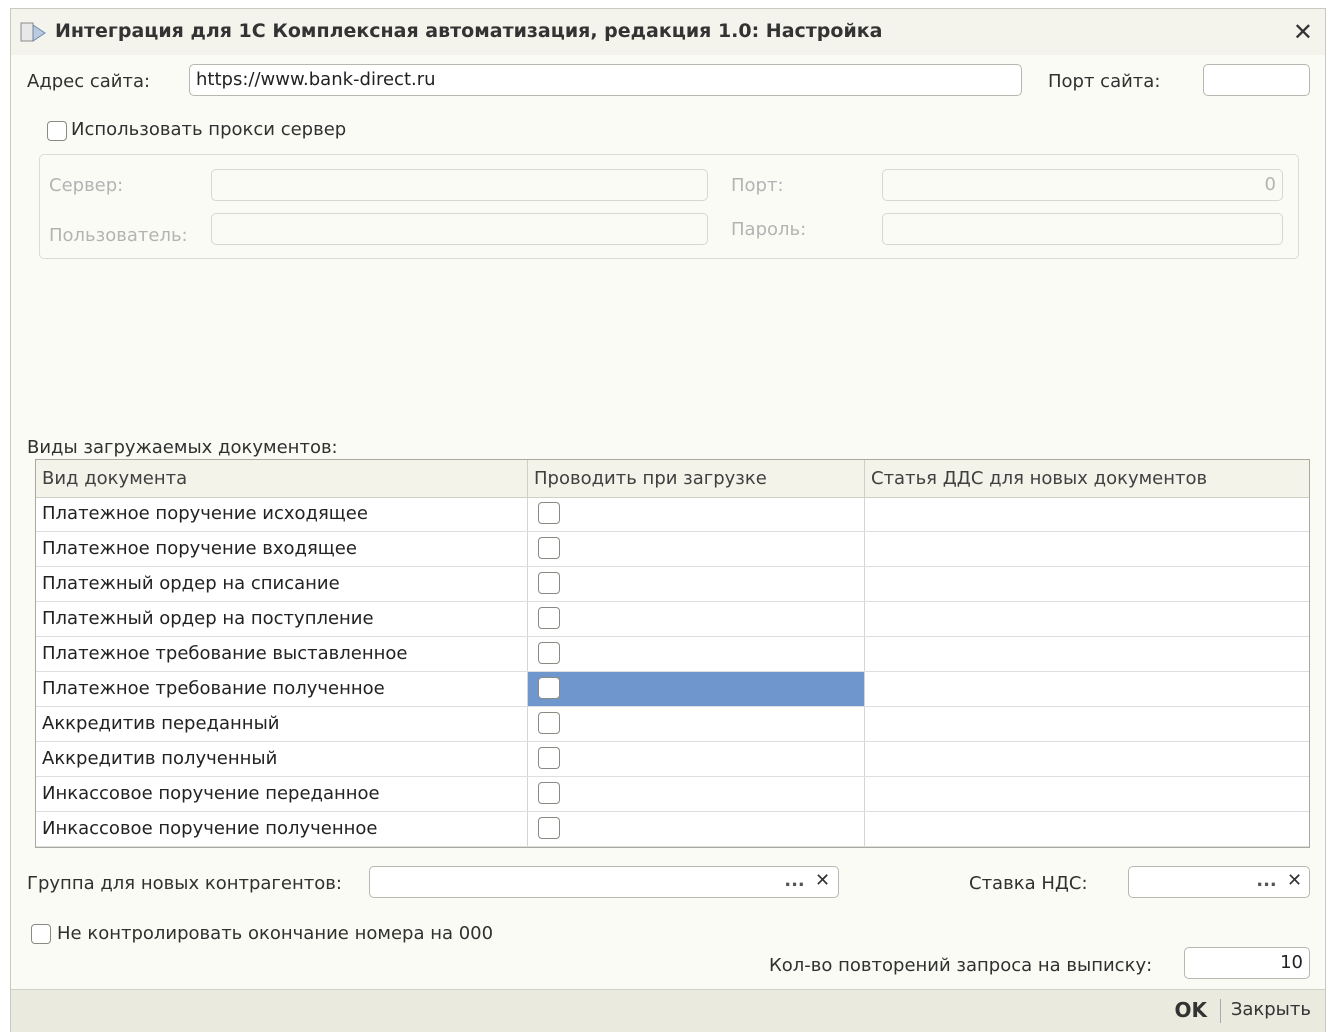  What do you see at coordinates (961, 965) in the screenshot?
I see `retries-label: Кол-во повторений запроса на выписку:` at bounding box center [961, 965].